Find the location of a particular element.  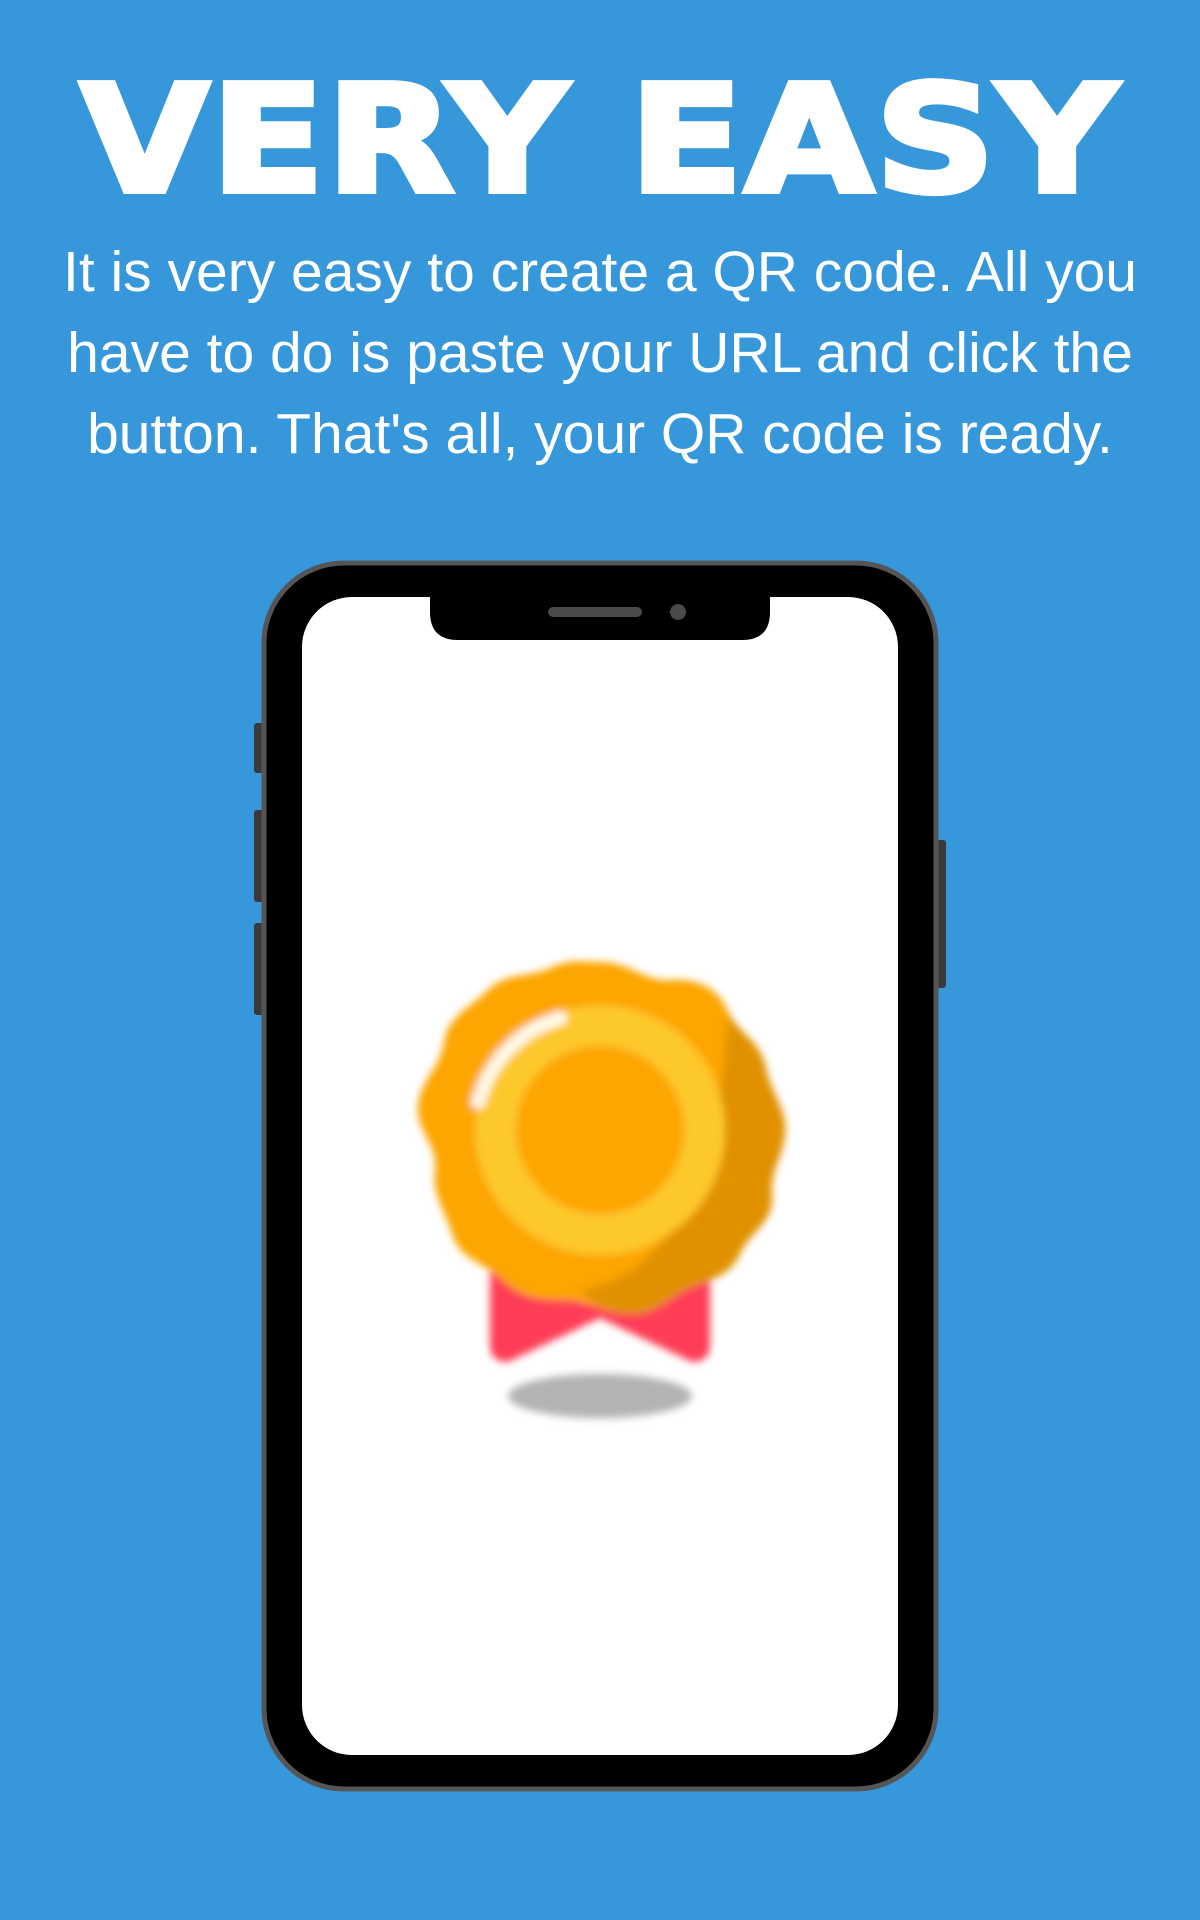

phone-speaker is located at coordinates (595, 612).